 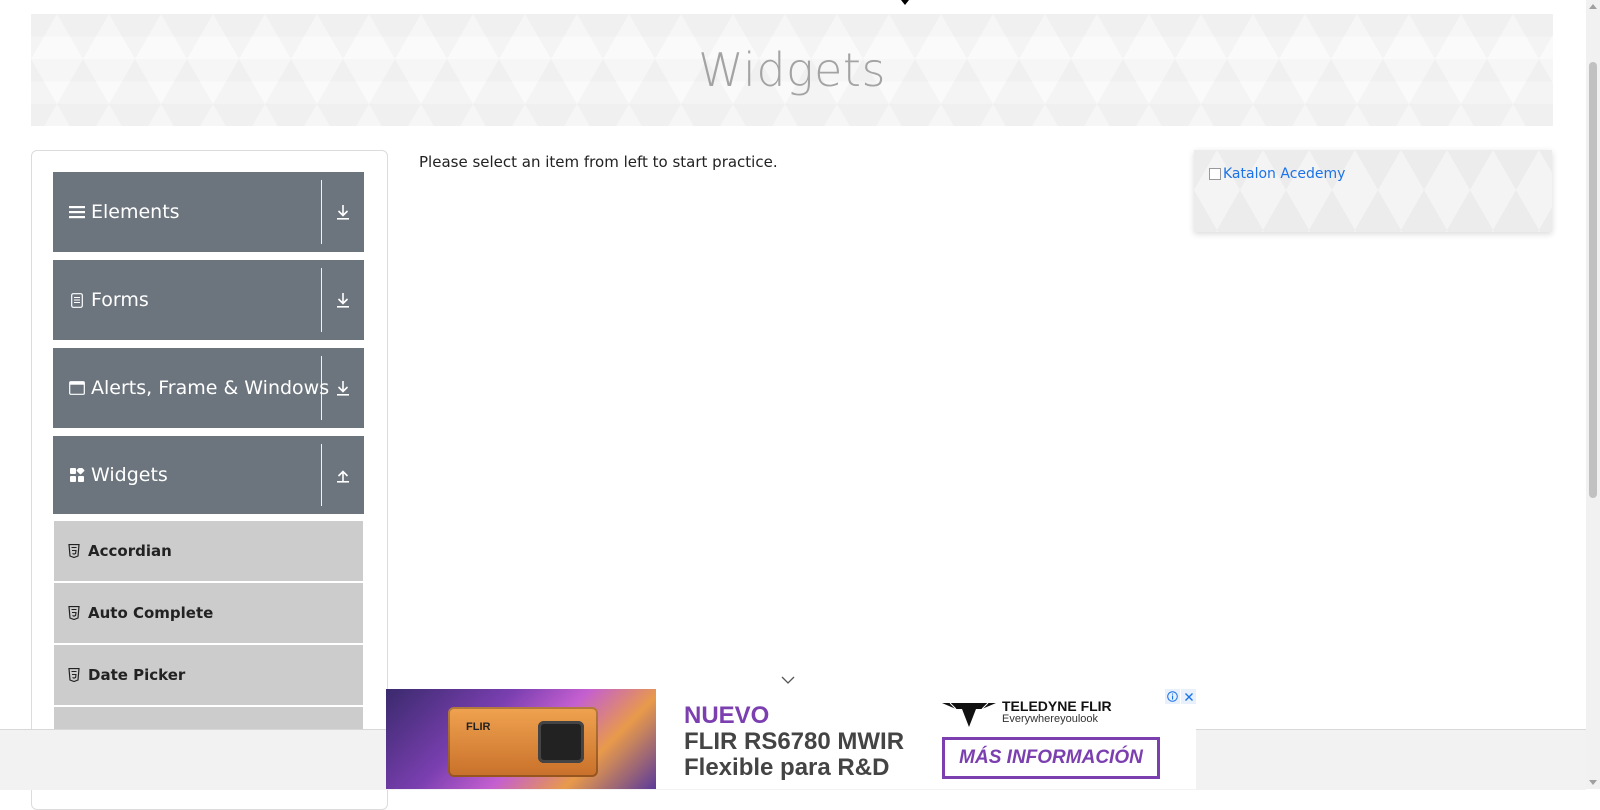 What do you see at coordinates (130, 551) in the screenshot?
I see `menu-item-label: Accordian` at bounding box center [130, 551].